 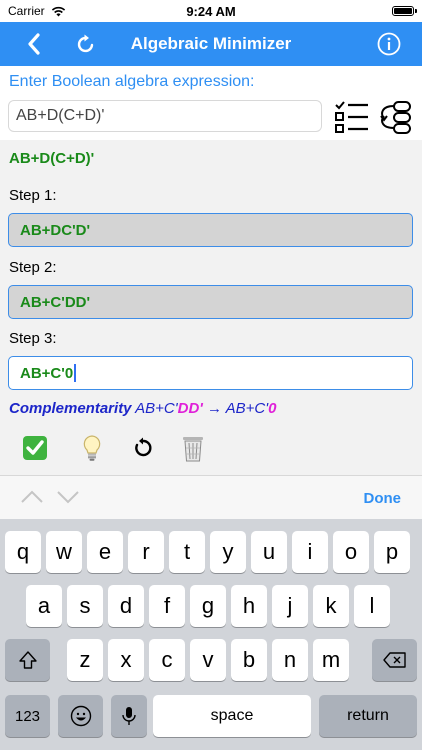 I want to click on page-title: Algebraic Minimizer, so click(x=211, y=43).